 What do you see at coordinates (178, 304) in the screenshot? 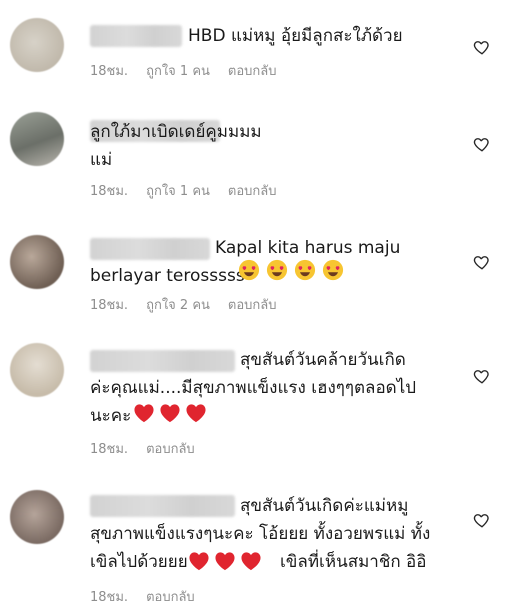
I see `comment-likes: ถูกใจ 2 คน` at bounding box center [178, 304].